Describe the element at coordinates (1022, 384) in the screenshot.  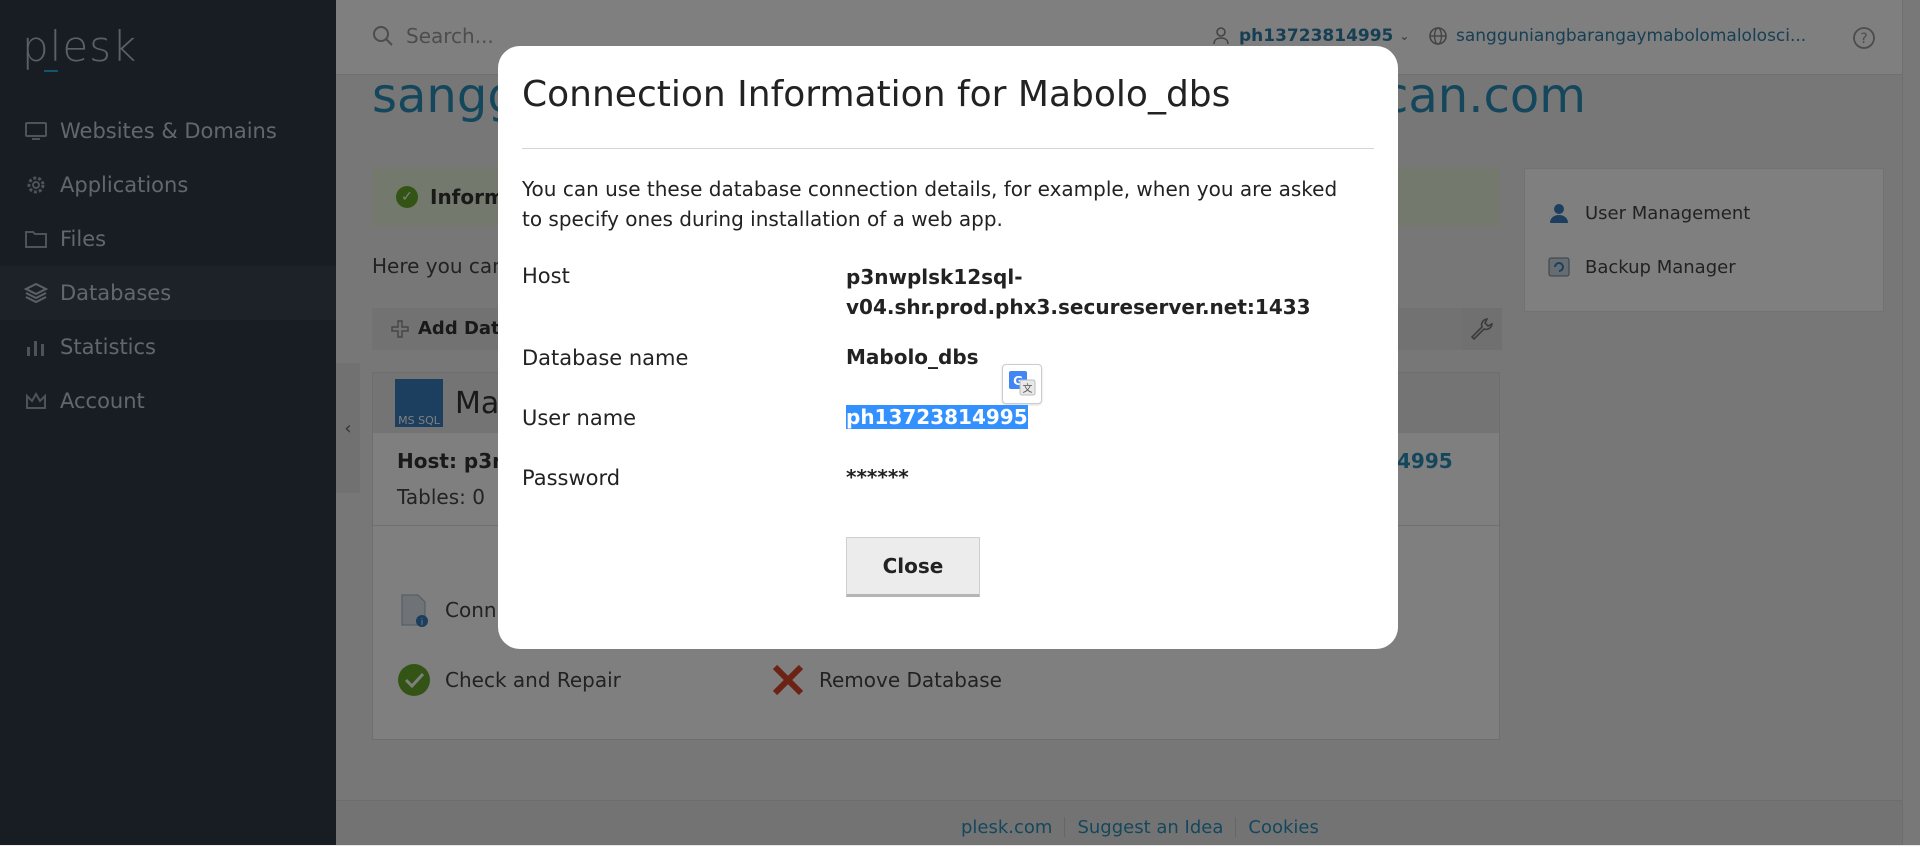
I see `google-translate-icon: G文` at that location.